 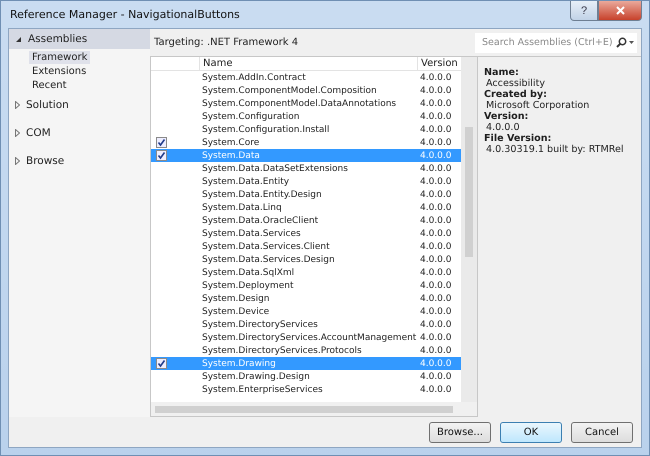 What do you see at coordinates (309, 337) in the screenshot?
I see `table-cell-text: System.DirectoryServices.AccountManagement` at bounding box center [309, 337].